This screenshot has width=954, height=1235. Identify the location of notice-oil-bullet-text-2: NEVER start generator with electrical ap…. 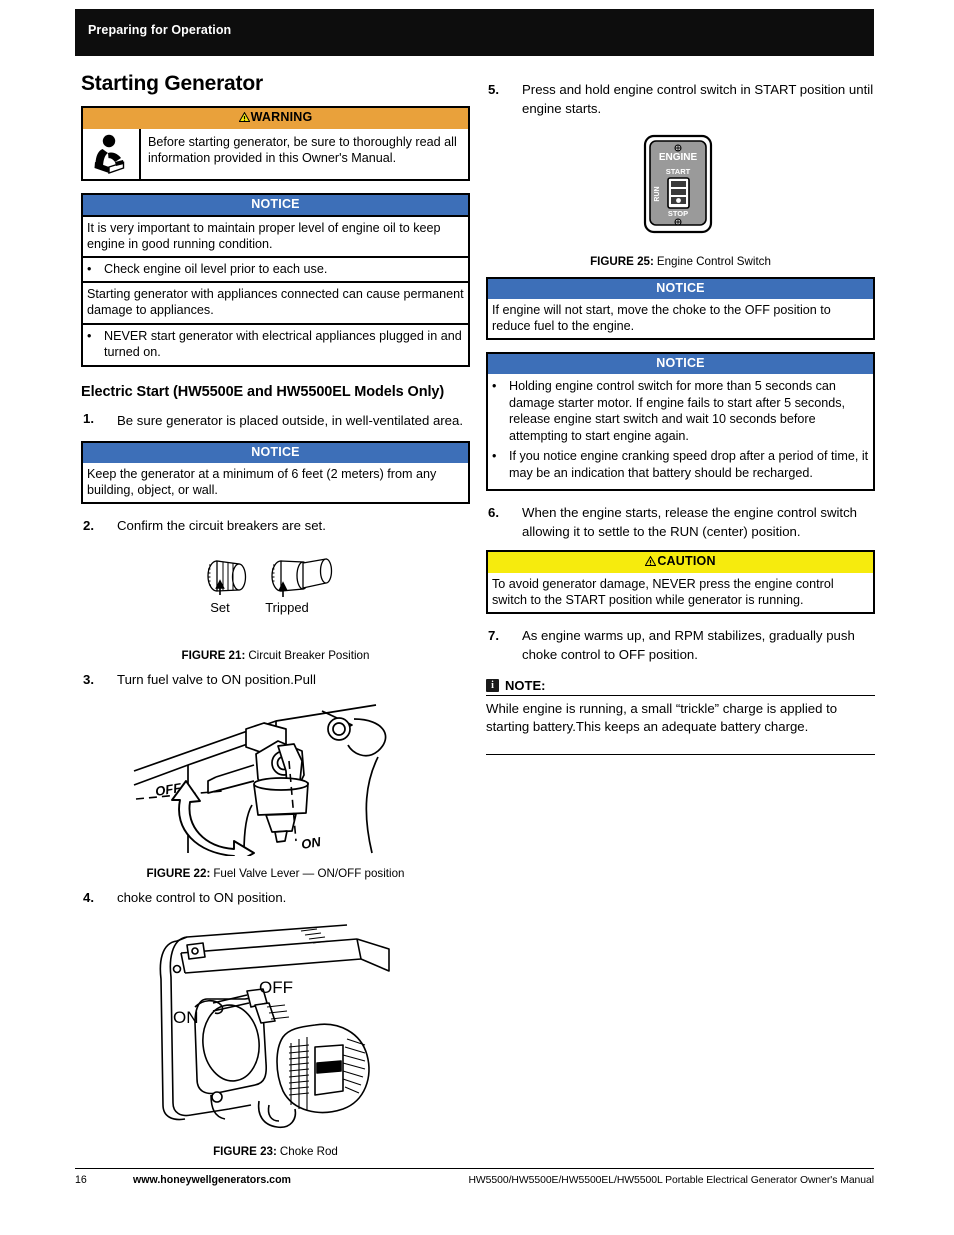
(283, 344).